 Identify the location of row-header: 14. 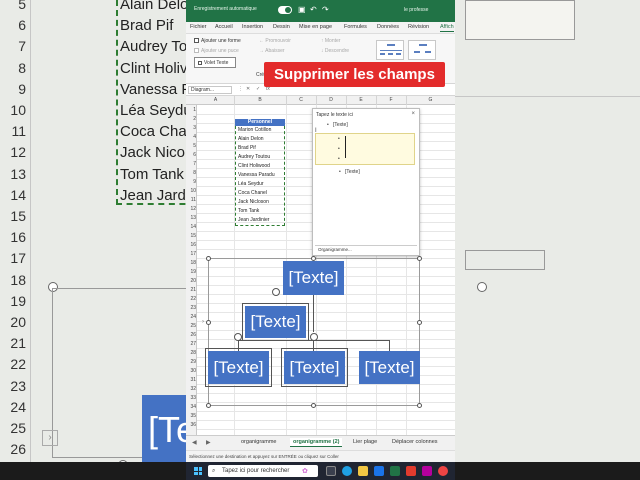
(191, 227).